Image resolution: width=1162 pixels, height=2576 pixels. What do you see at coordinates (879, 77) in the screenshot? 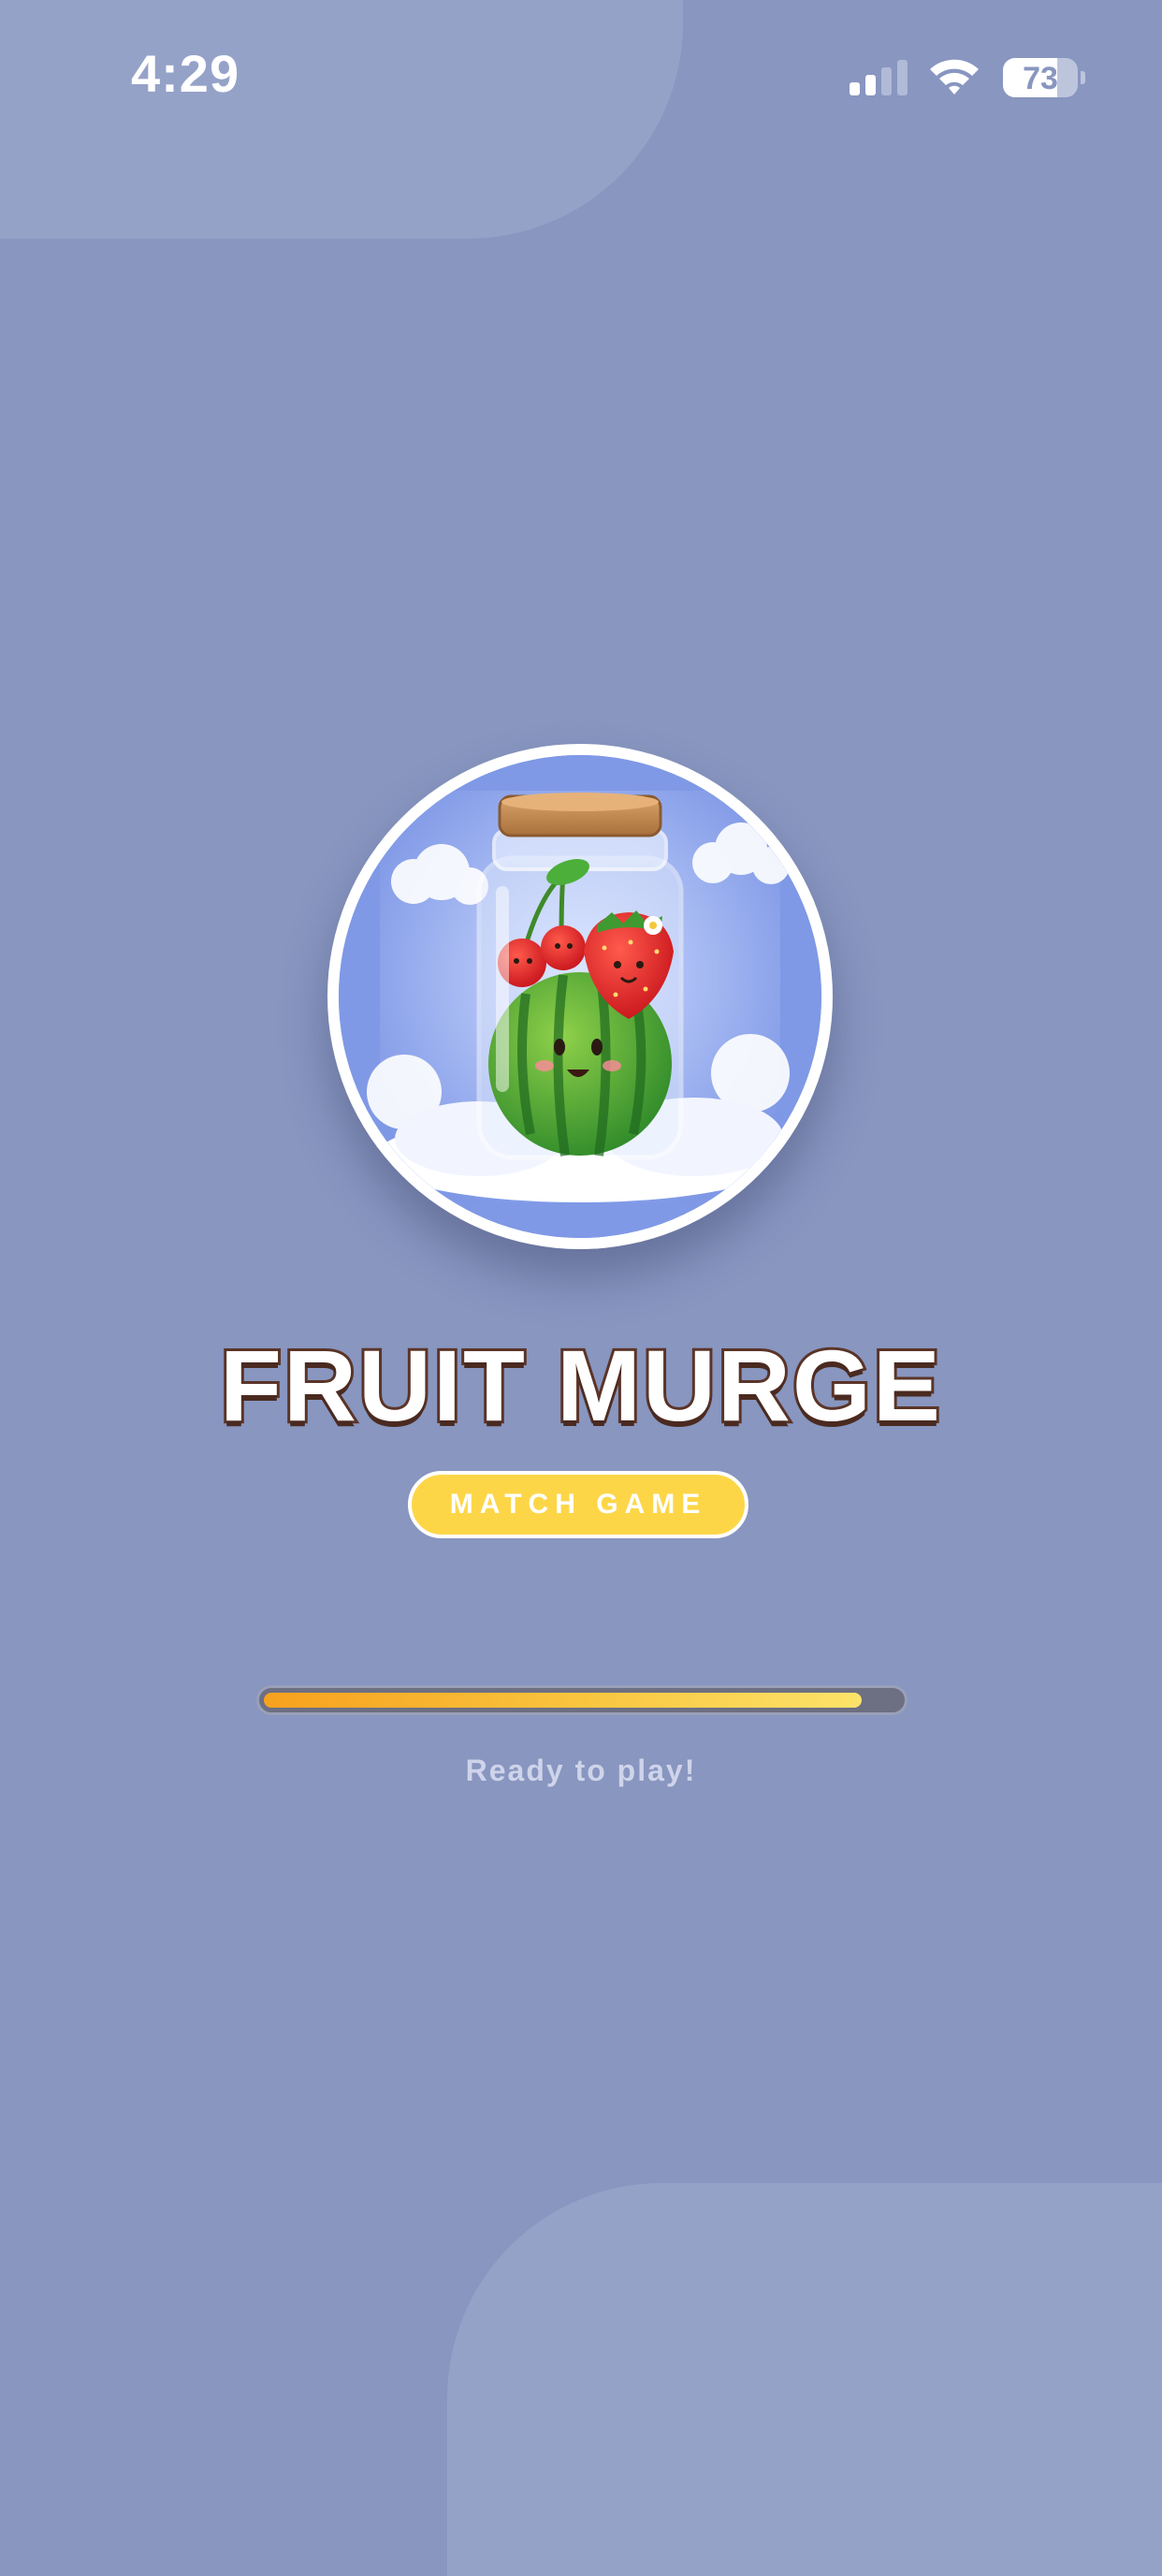
I see `signal-icon` at bounding box center [879, 77].